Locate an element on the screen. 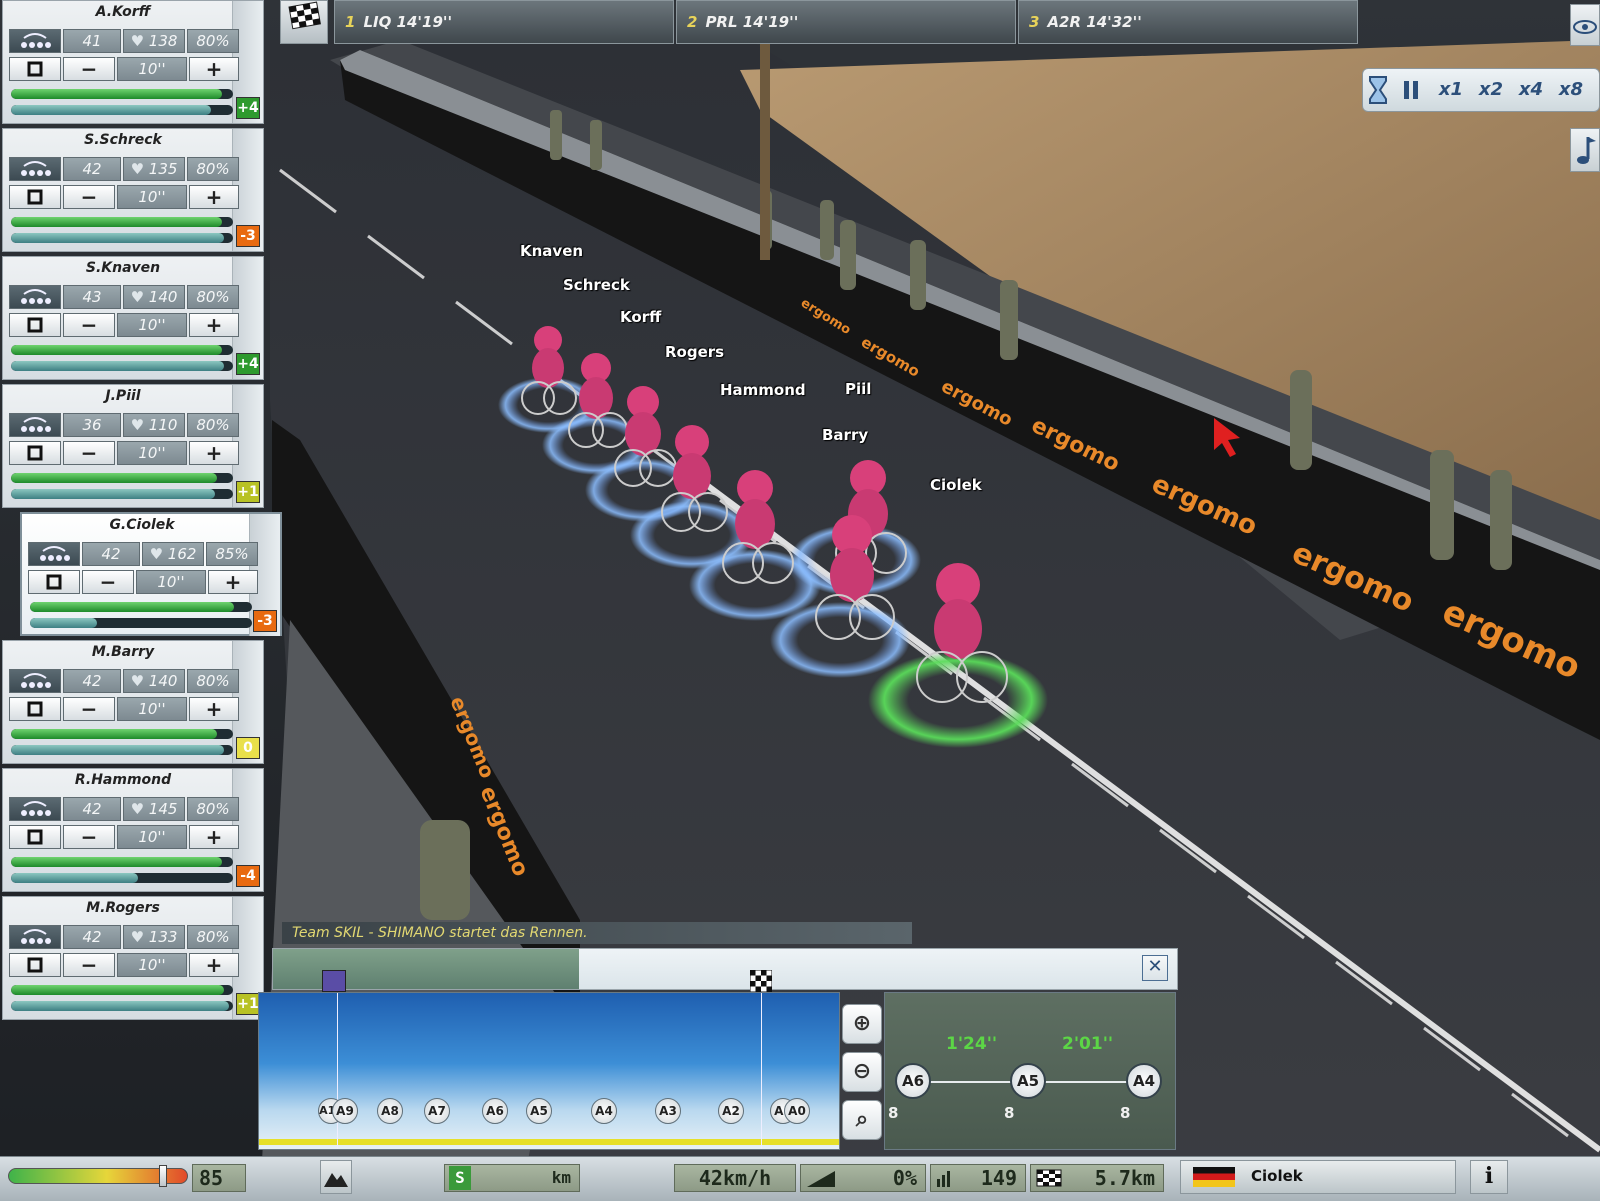 Image resolution: width=1600 pixels, height=1201 pixels. stage-profile-graph is located at coordinates (549, 1071).